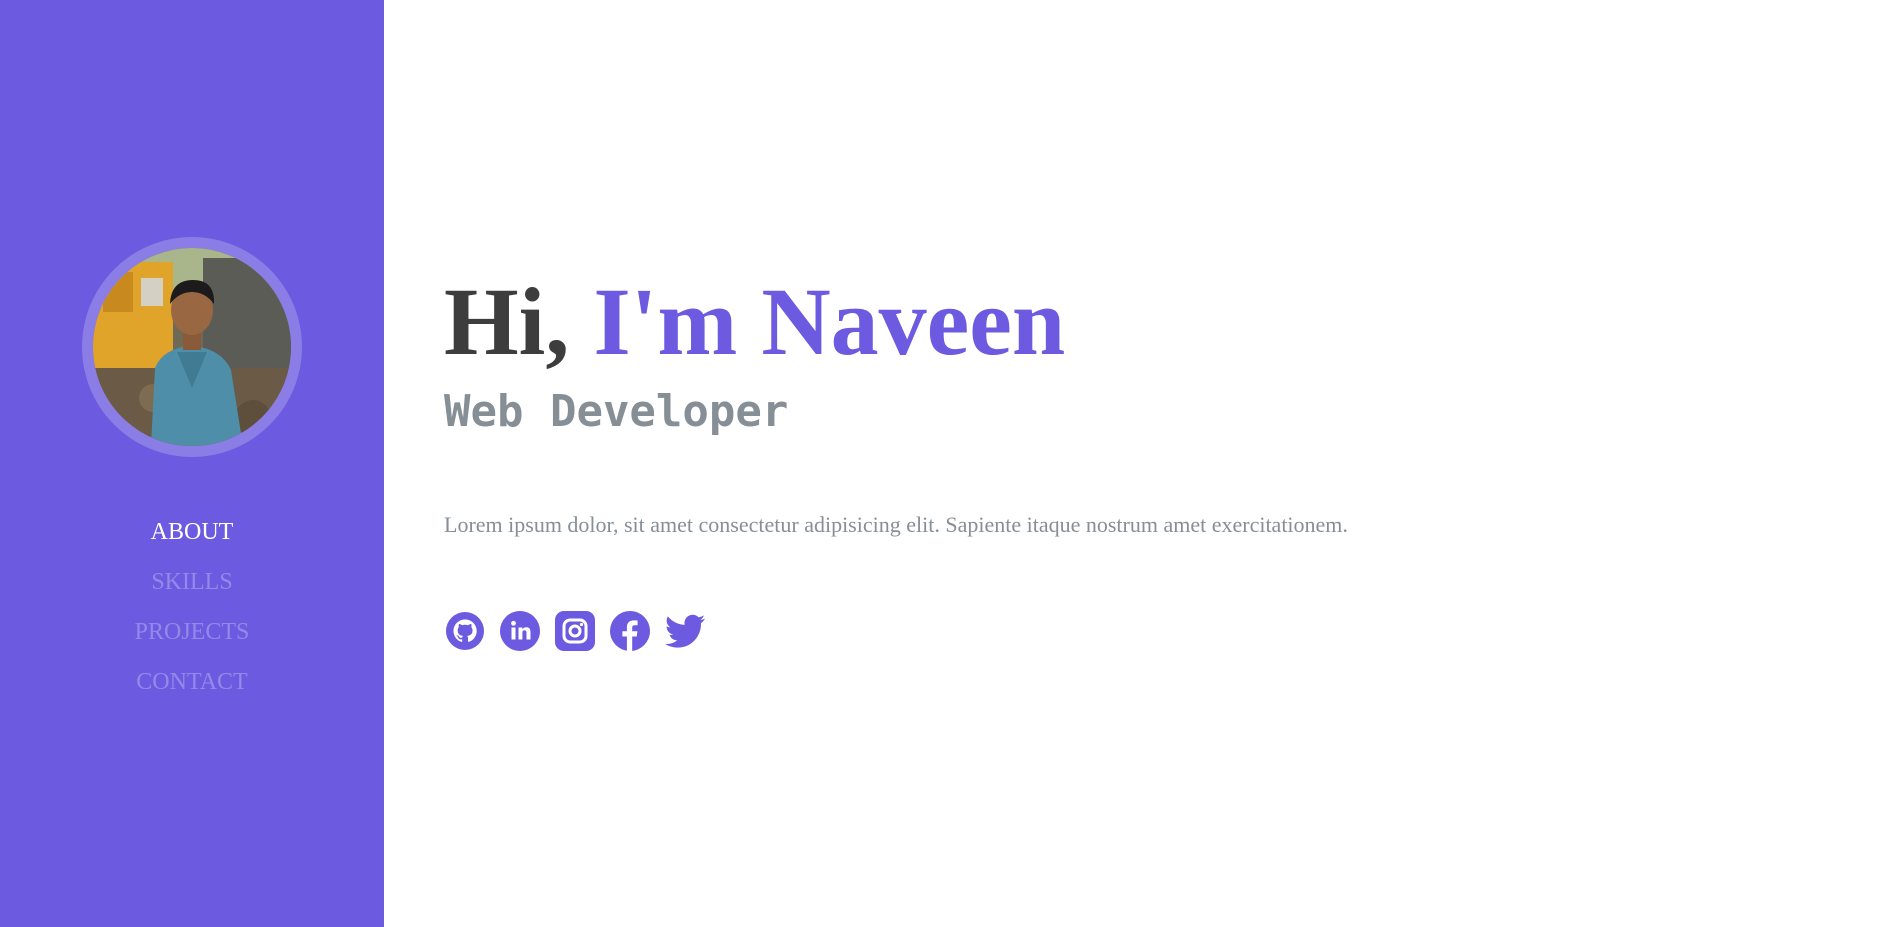 The height and width of the screenshot is (927, 1891). I want to click on social-links, so click(575, 631).